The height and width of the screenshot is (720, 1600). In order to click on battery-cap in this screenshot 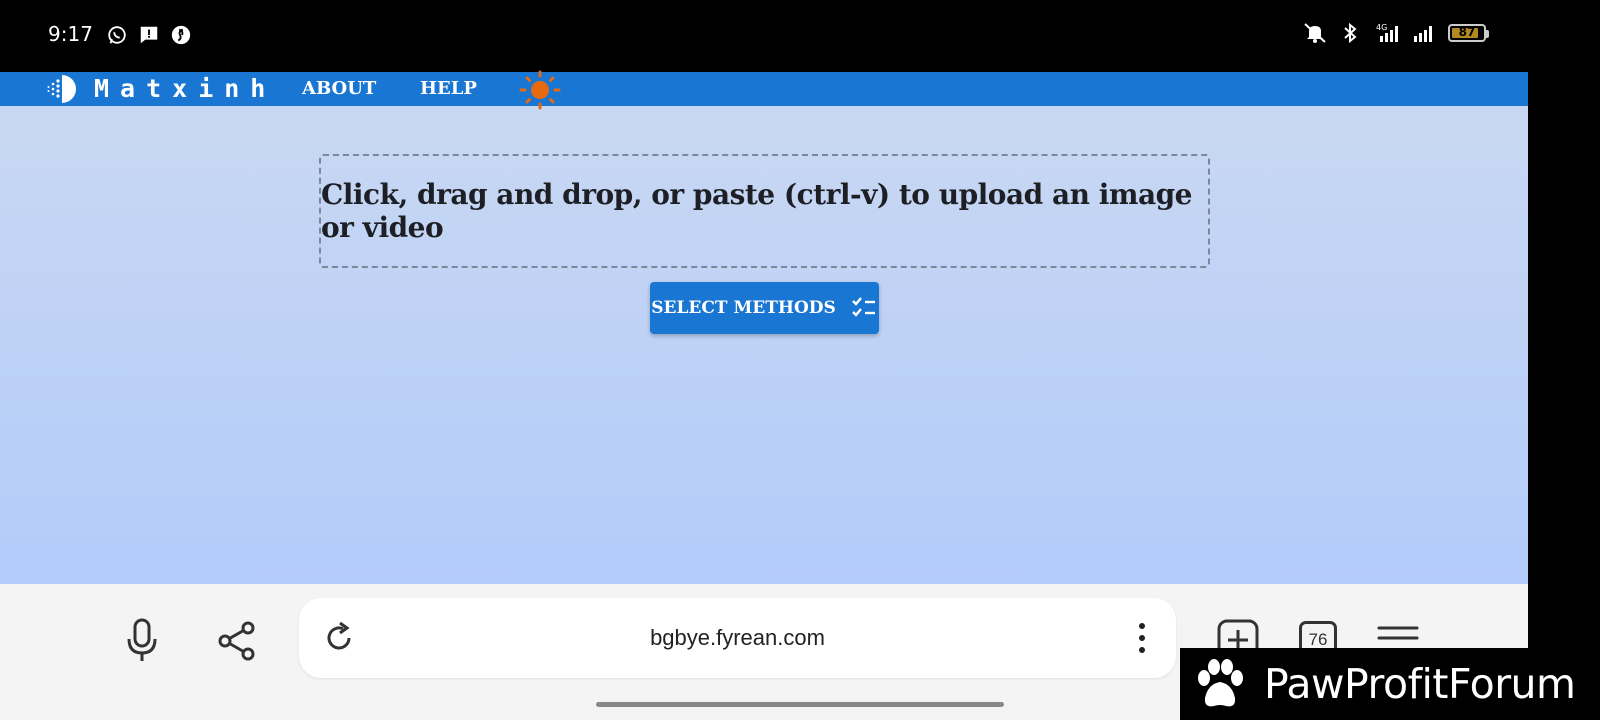, I will do `click(1487, 34)`.